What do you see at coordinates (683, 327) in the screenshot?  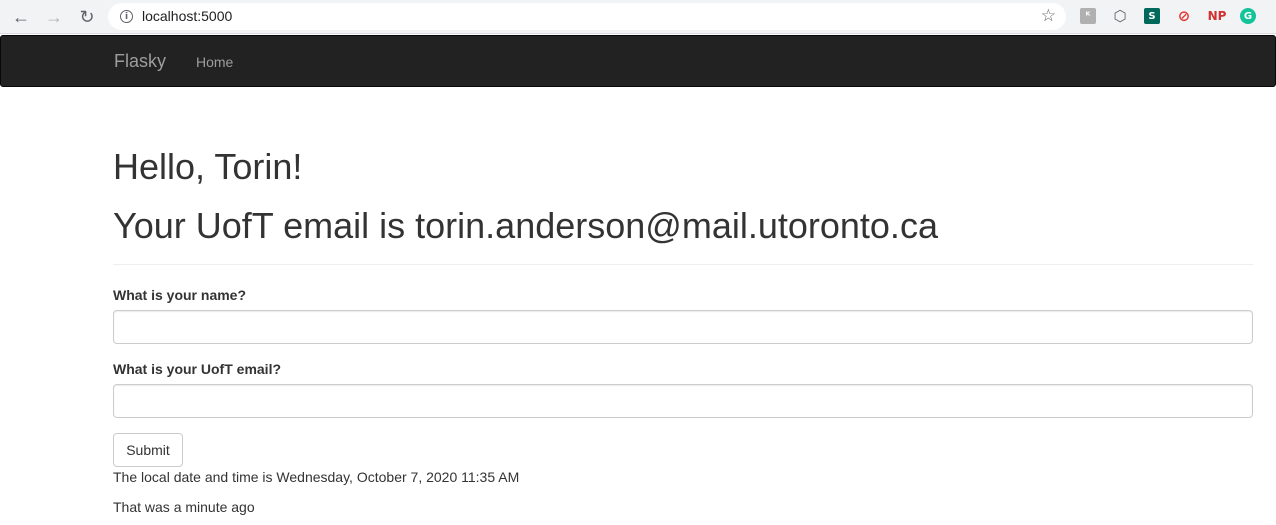 I see `name-input` at bounding box center [683, 327].